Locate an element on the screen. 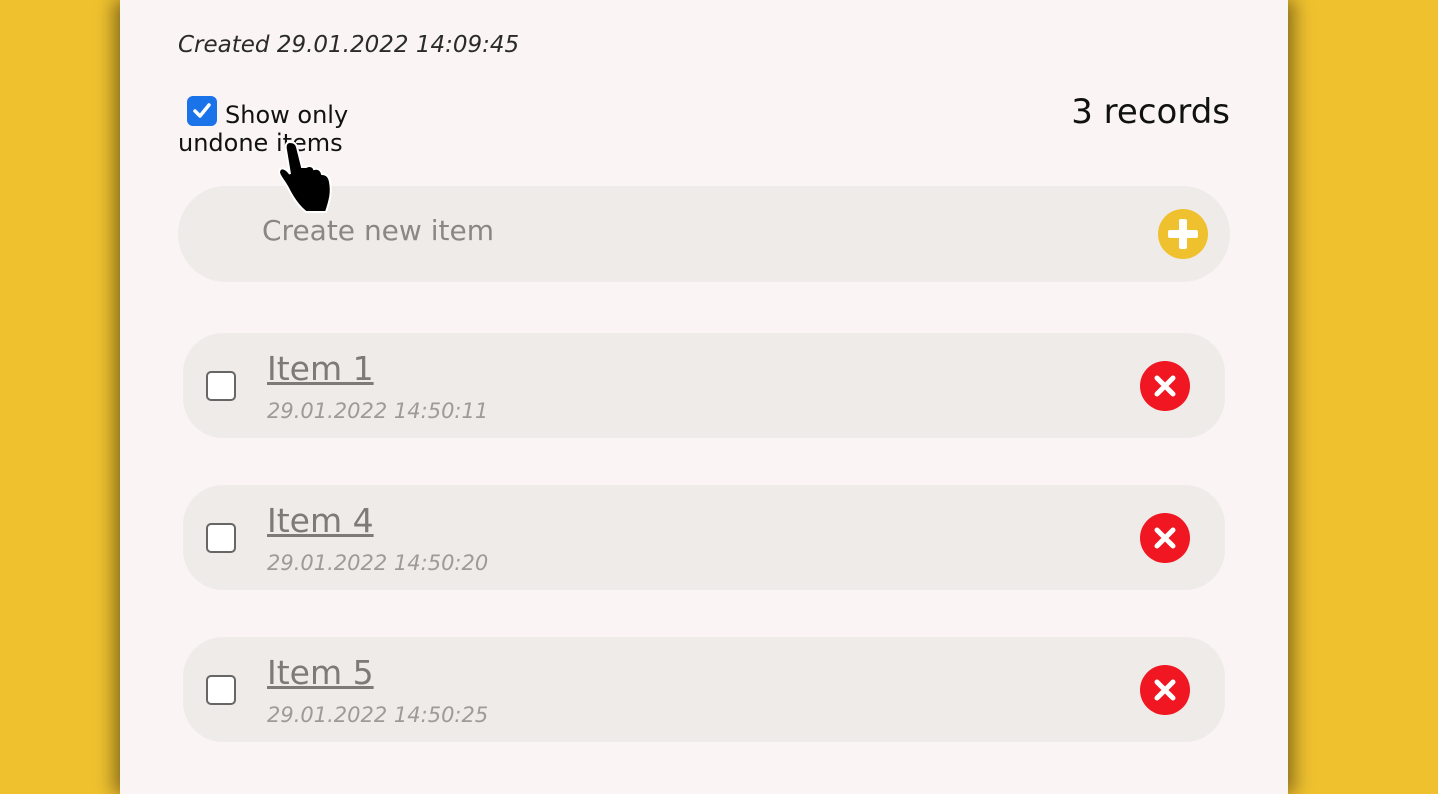 Image resolution: width=1438 pixels, height=794 pixels. filter-checkbox is located at coordinates (202, 111).